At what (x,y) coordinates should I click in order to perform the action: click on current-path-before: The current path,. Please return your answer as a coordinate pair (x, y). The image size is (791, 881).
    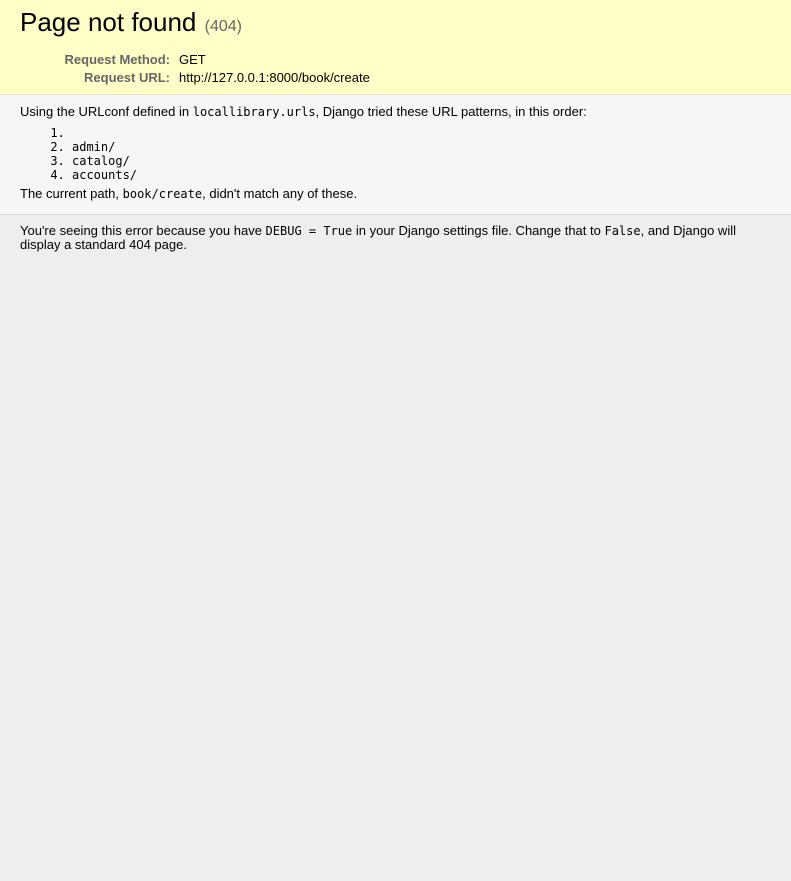
    Looking at the image, I should click on (71, 193).